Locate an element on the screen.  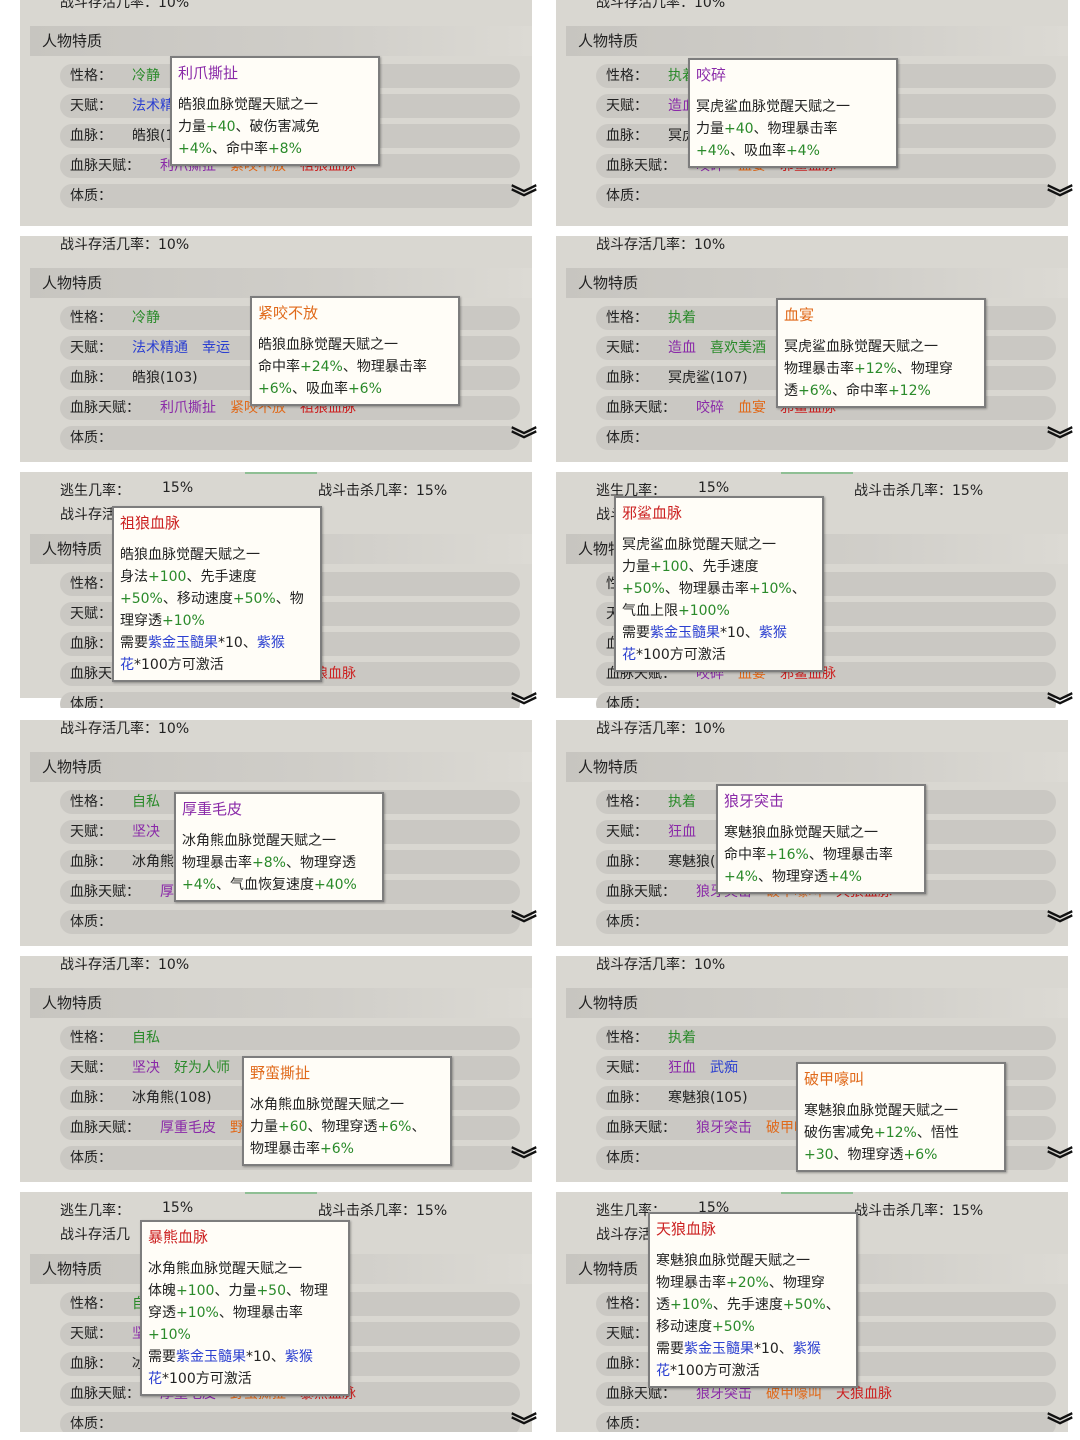
tooltip-line: 穿透+10%、物理暴击率 is located at coordinates (245, 1313).